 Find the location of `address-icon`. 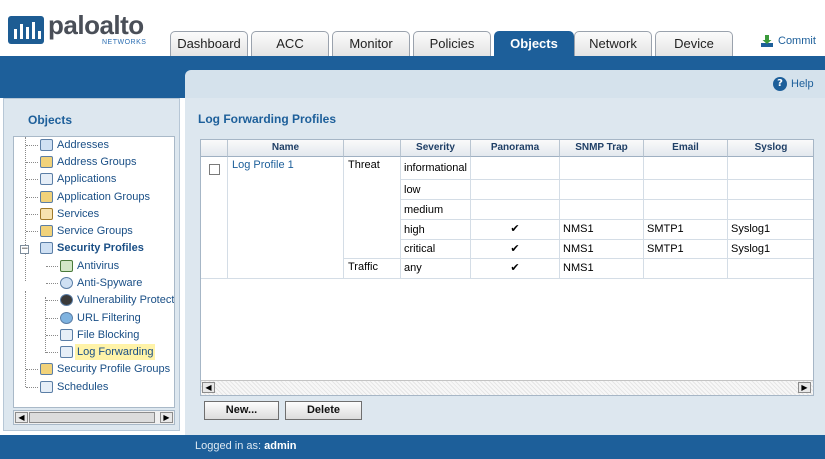

address-icon is located at coordinates (46, 145).